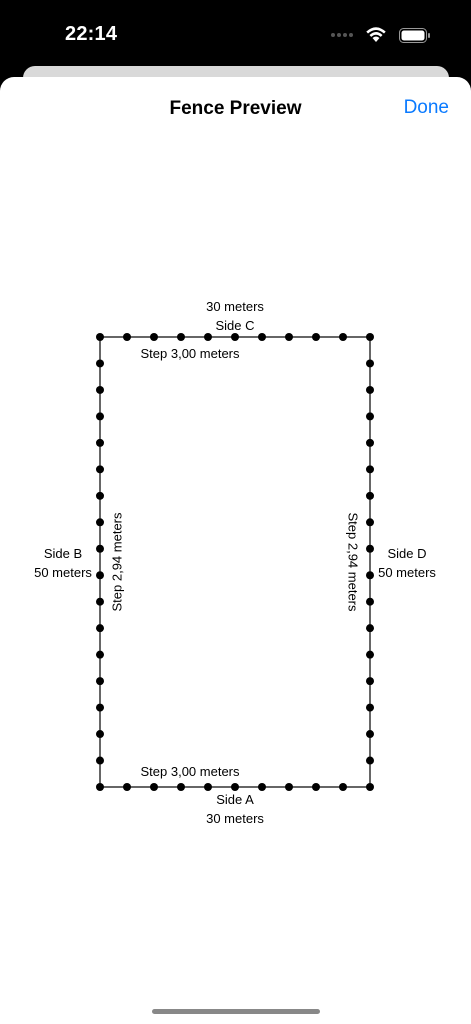 The height and width of the screenshot is (1024, 471). What do you see at coordinates (190, 353) in the screenshot?
I see `side-c-step: Step 3,00 meters` at bounding box center [190, 353].